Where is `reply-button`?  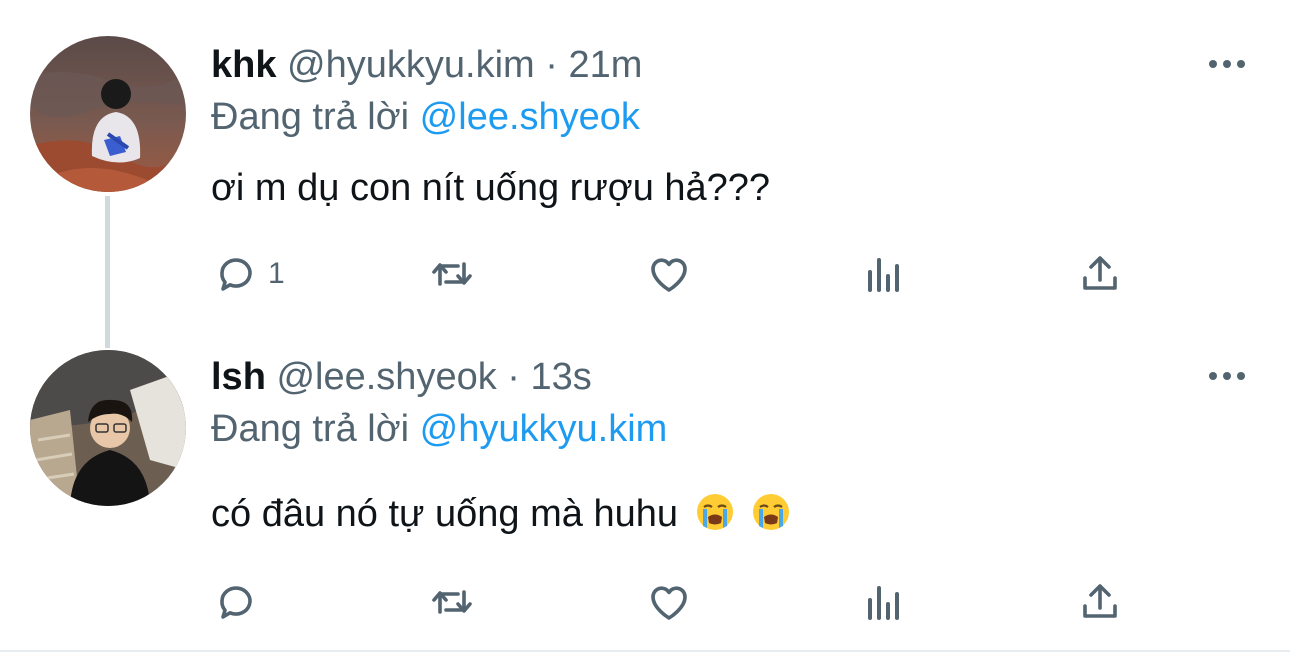
reply-button is located at coordinates (240, 602).